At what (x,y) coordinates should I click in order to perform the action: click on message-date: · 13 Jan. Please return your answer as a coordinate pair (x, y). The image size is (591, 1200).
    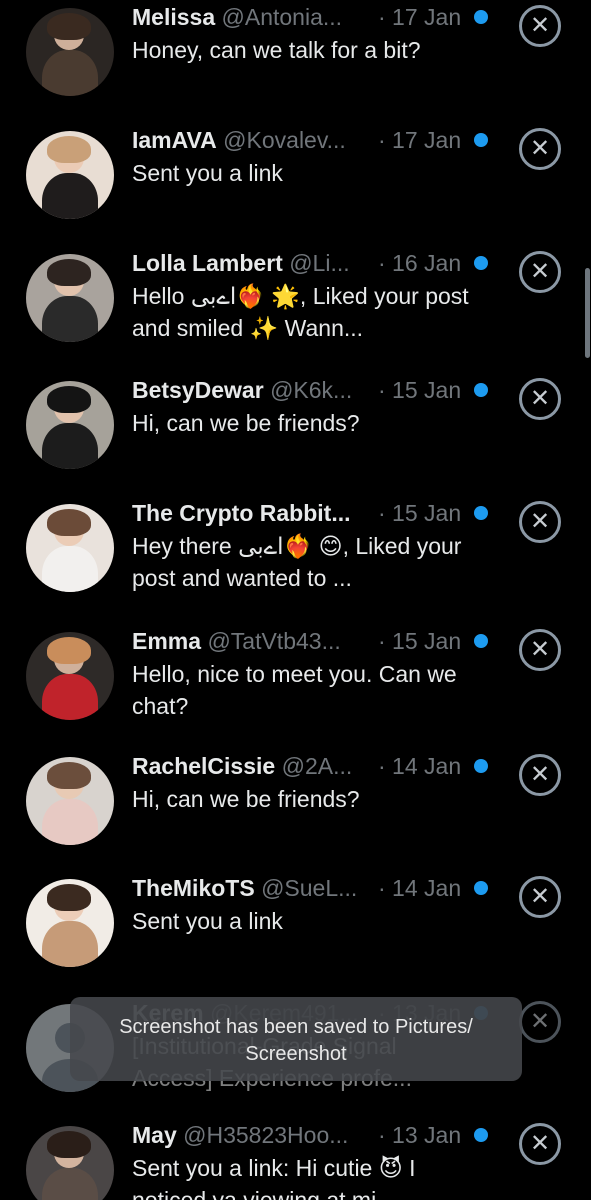
    Looking at the image, I should click on (419, 1135).